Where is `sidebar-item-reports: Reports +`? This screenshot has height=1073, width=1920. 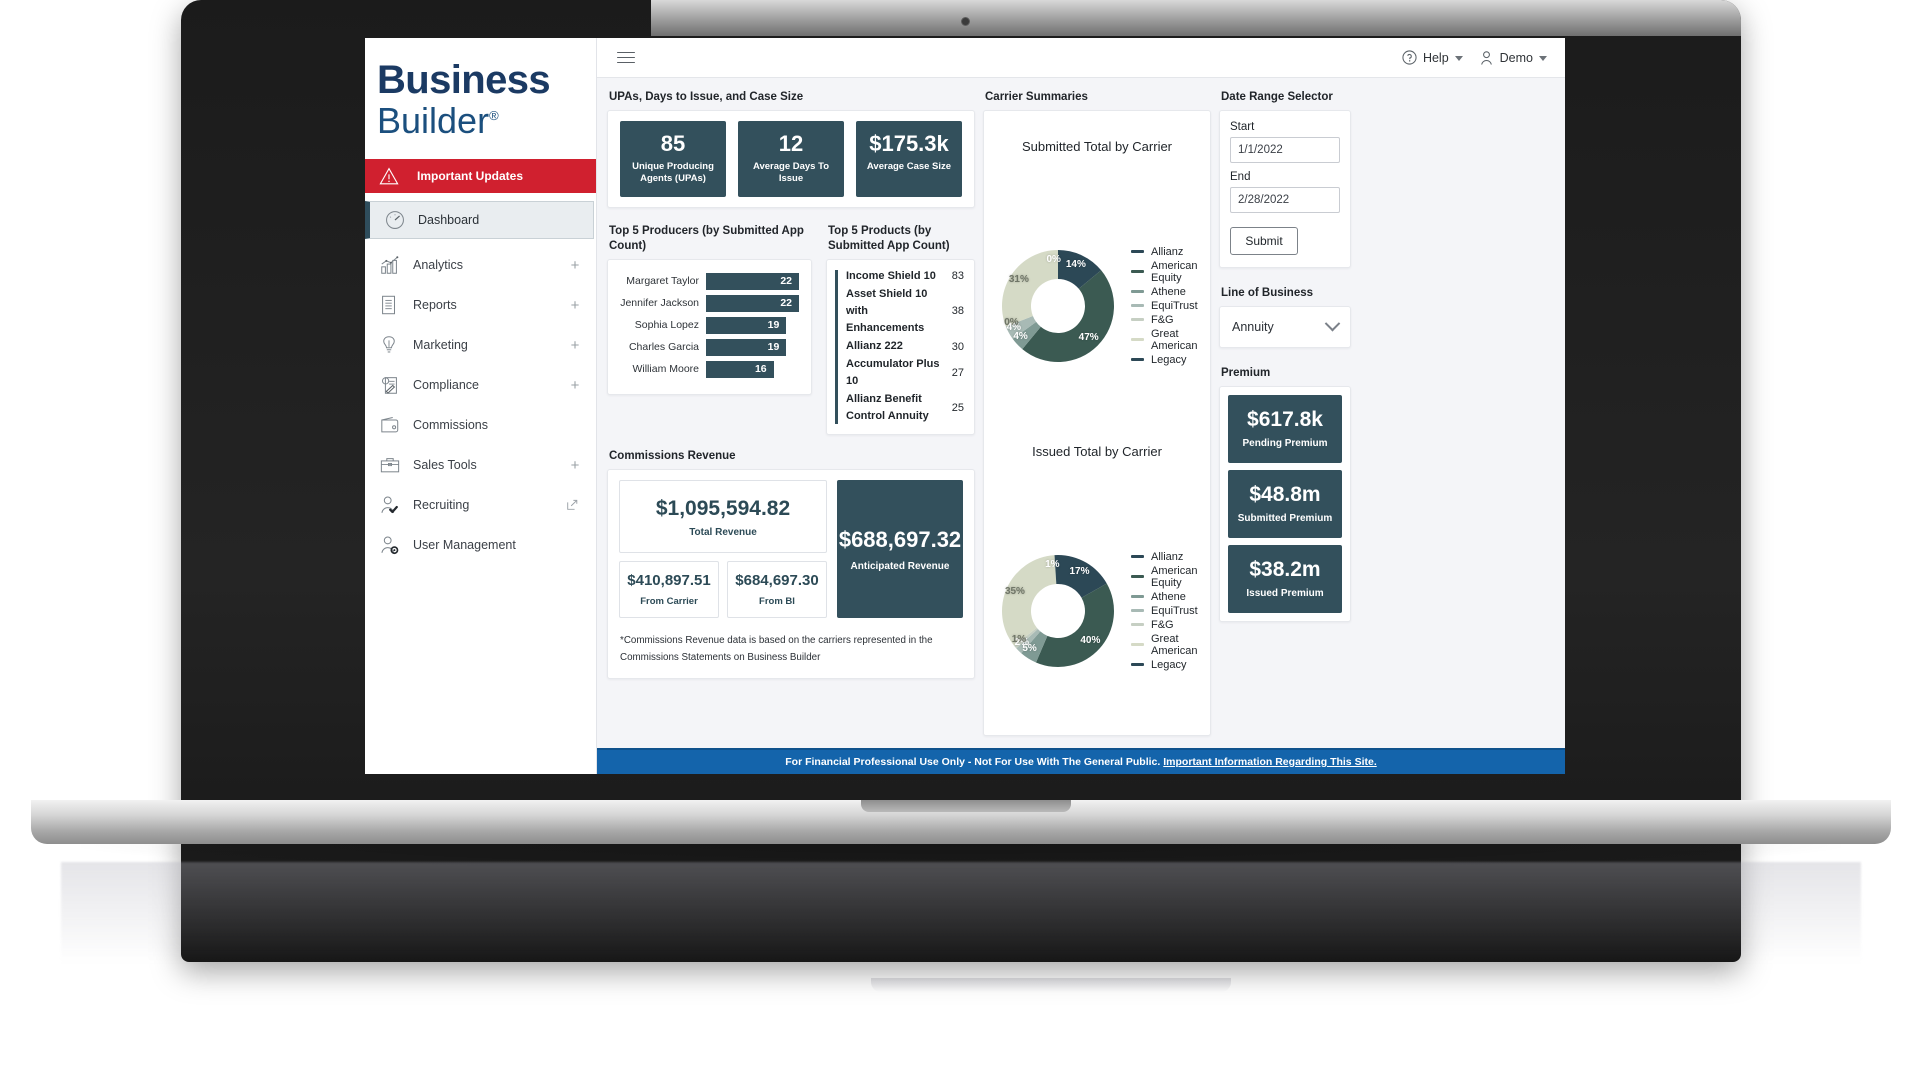 sidebar-item-reports: Reports + is located at coordinates (480, 305).